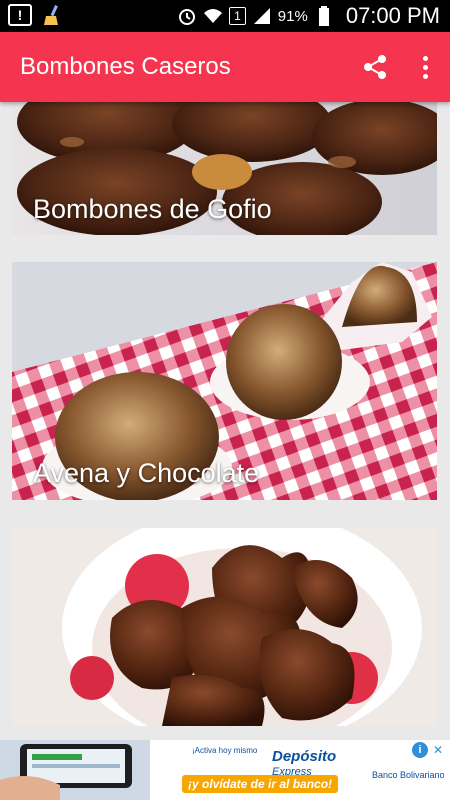 This screenshot has width=450, height=800. Describe the element at coordinates (20, 15) in the screenshot. I see `alert-icon: !` at that location.